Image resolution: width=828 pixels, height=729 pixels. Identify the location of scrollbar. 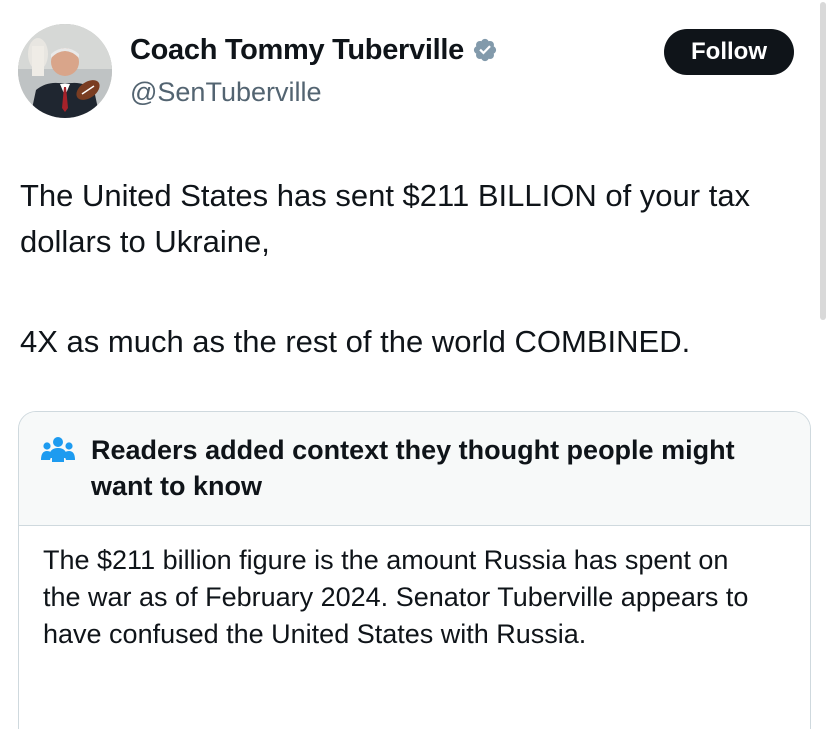
(823, 161).